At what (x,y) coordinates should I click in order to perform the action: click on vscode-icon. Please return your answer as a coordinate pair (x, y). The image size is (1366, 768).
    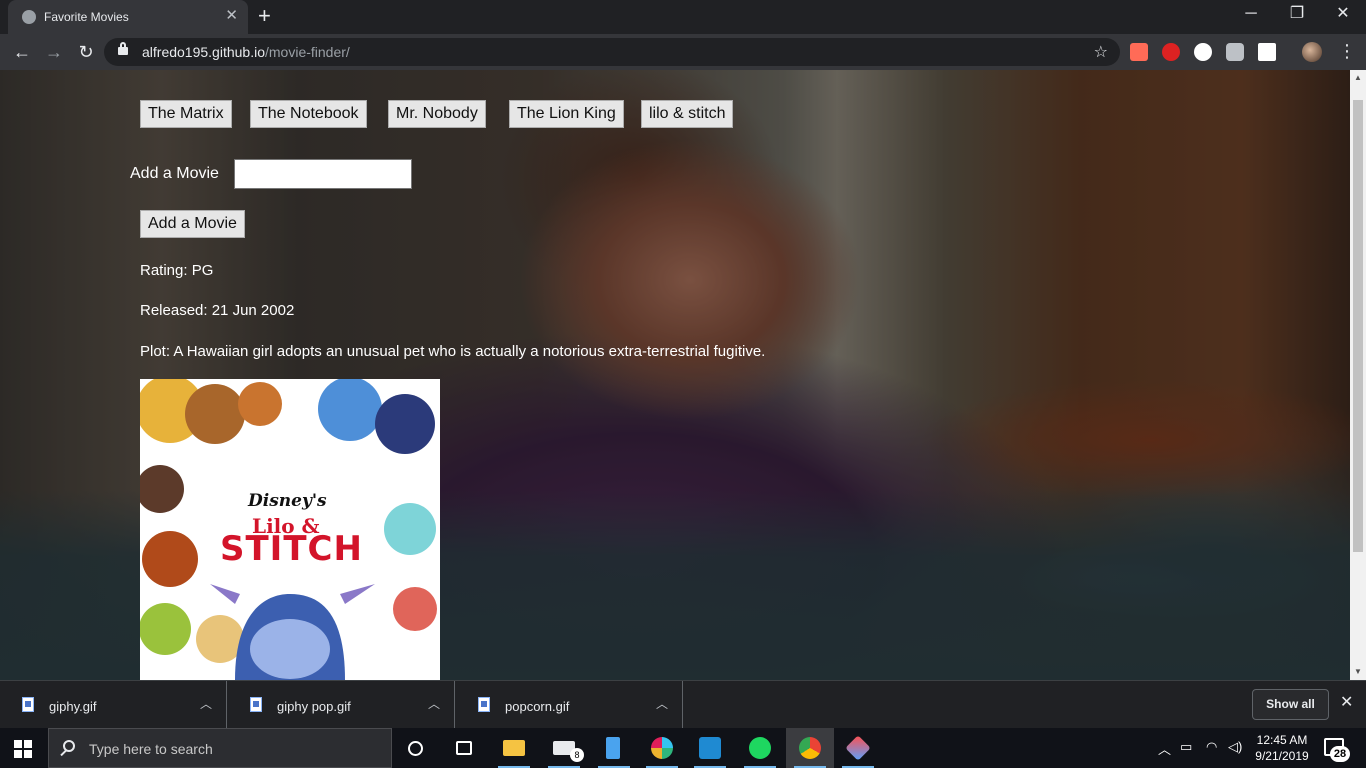
    Looking at the image, I should click on (710, 748).